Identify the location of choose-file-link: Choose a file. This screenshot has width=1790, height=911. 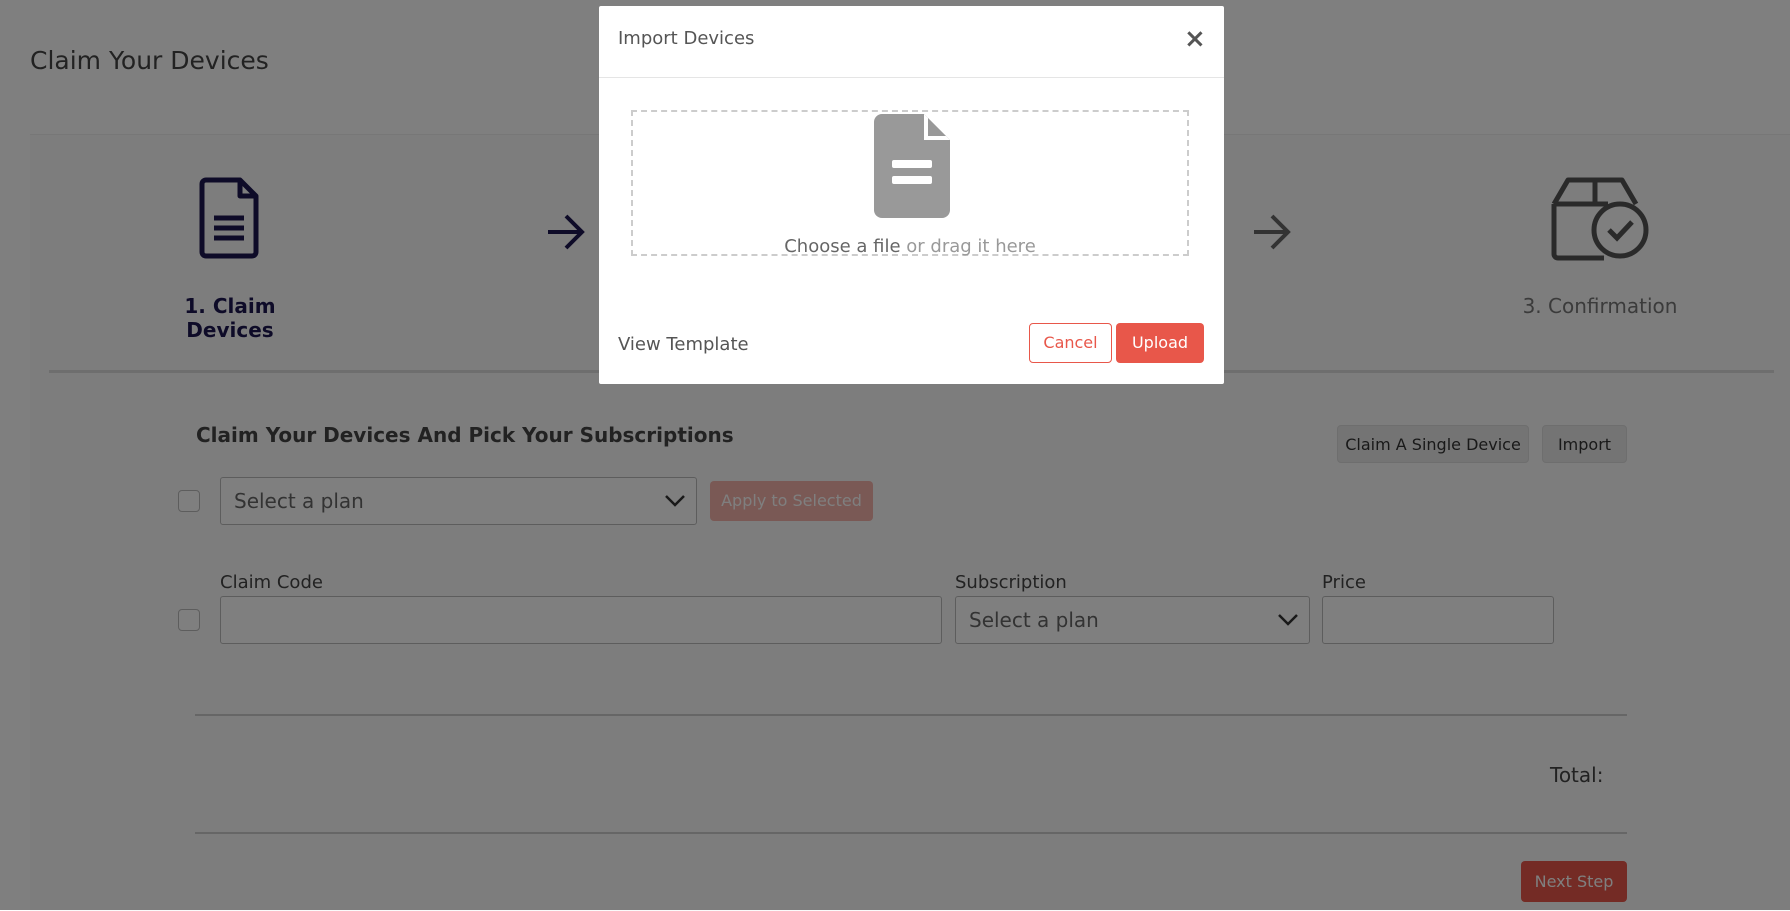
(842, 246).